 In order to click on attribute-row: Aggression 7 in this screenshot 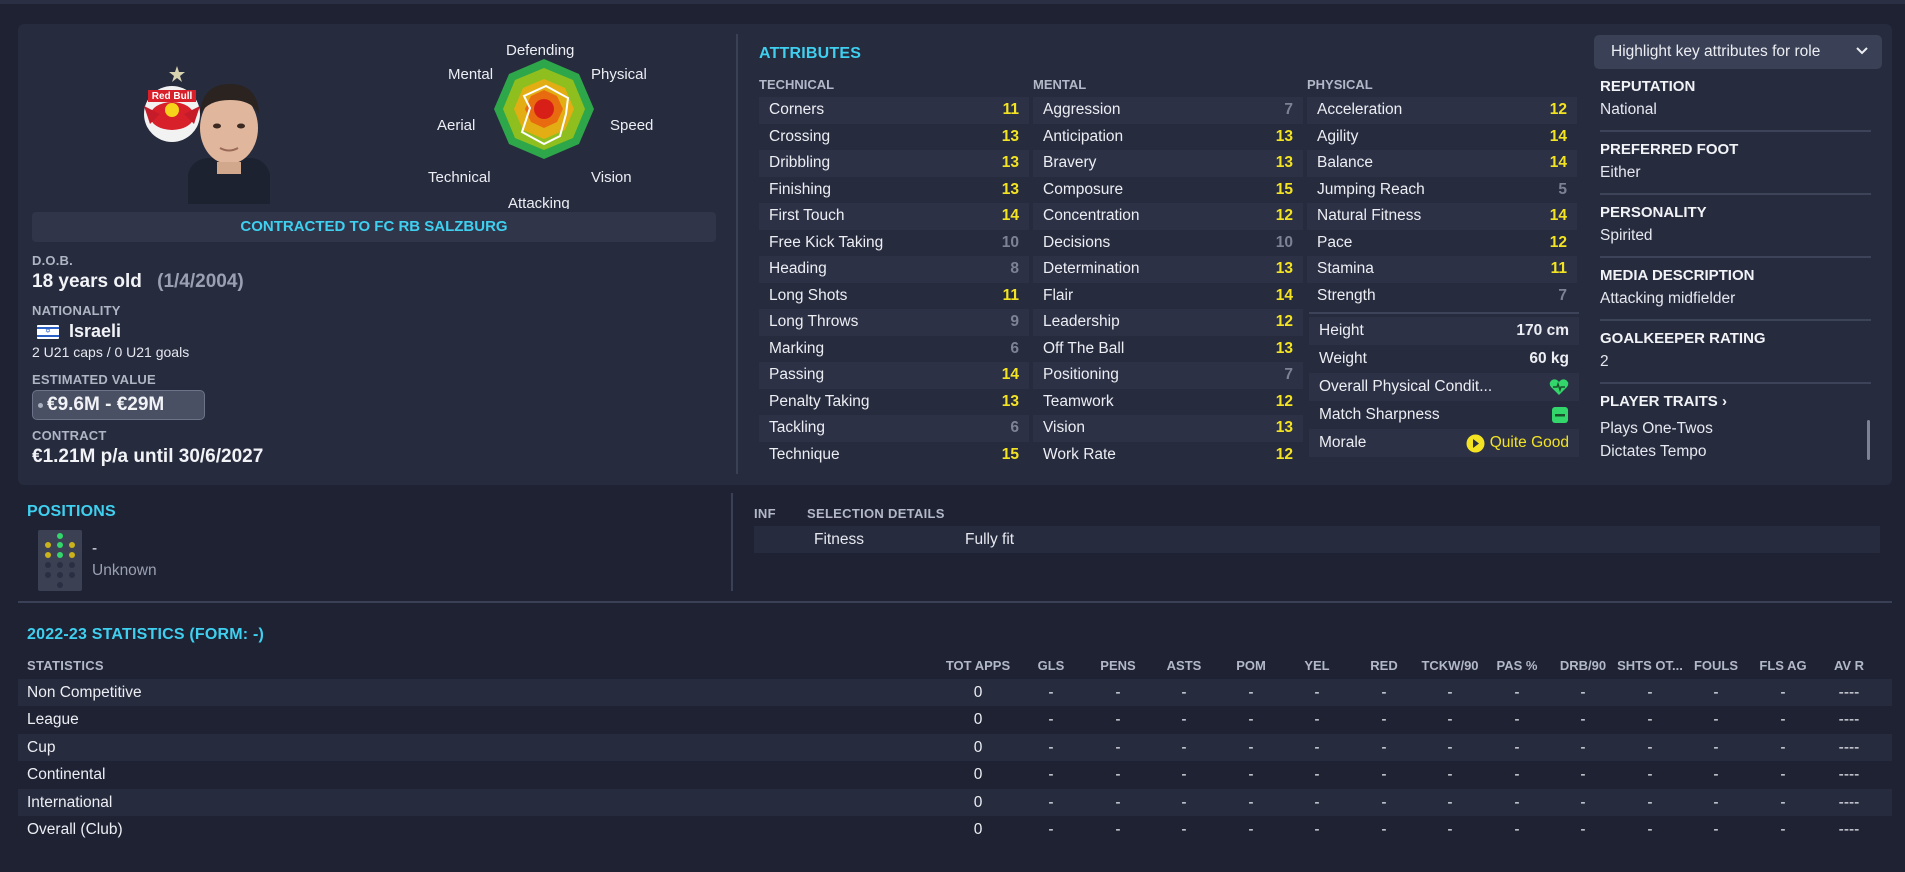, I will do `click(1168, 110)`.